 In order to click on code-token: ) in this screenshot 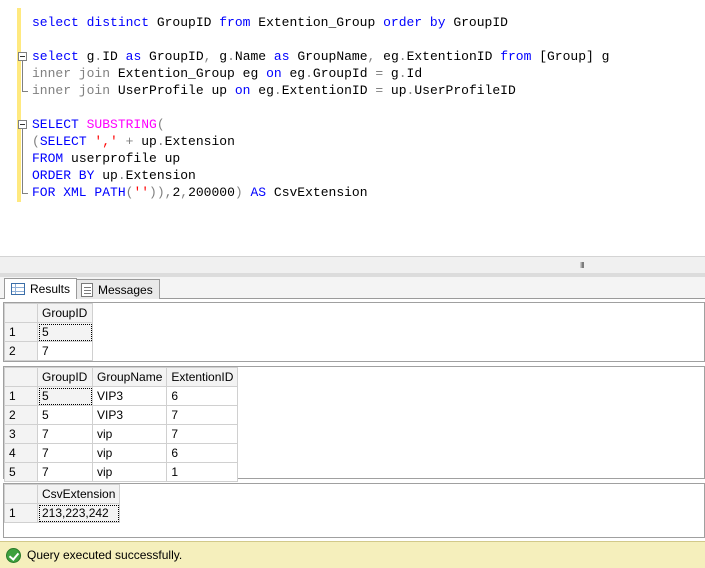, I will do `click(242, 192)`.